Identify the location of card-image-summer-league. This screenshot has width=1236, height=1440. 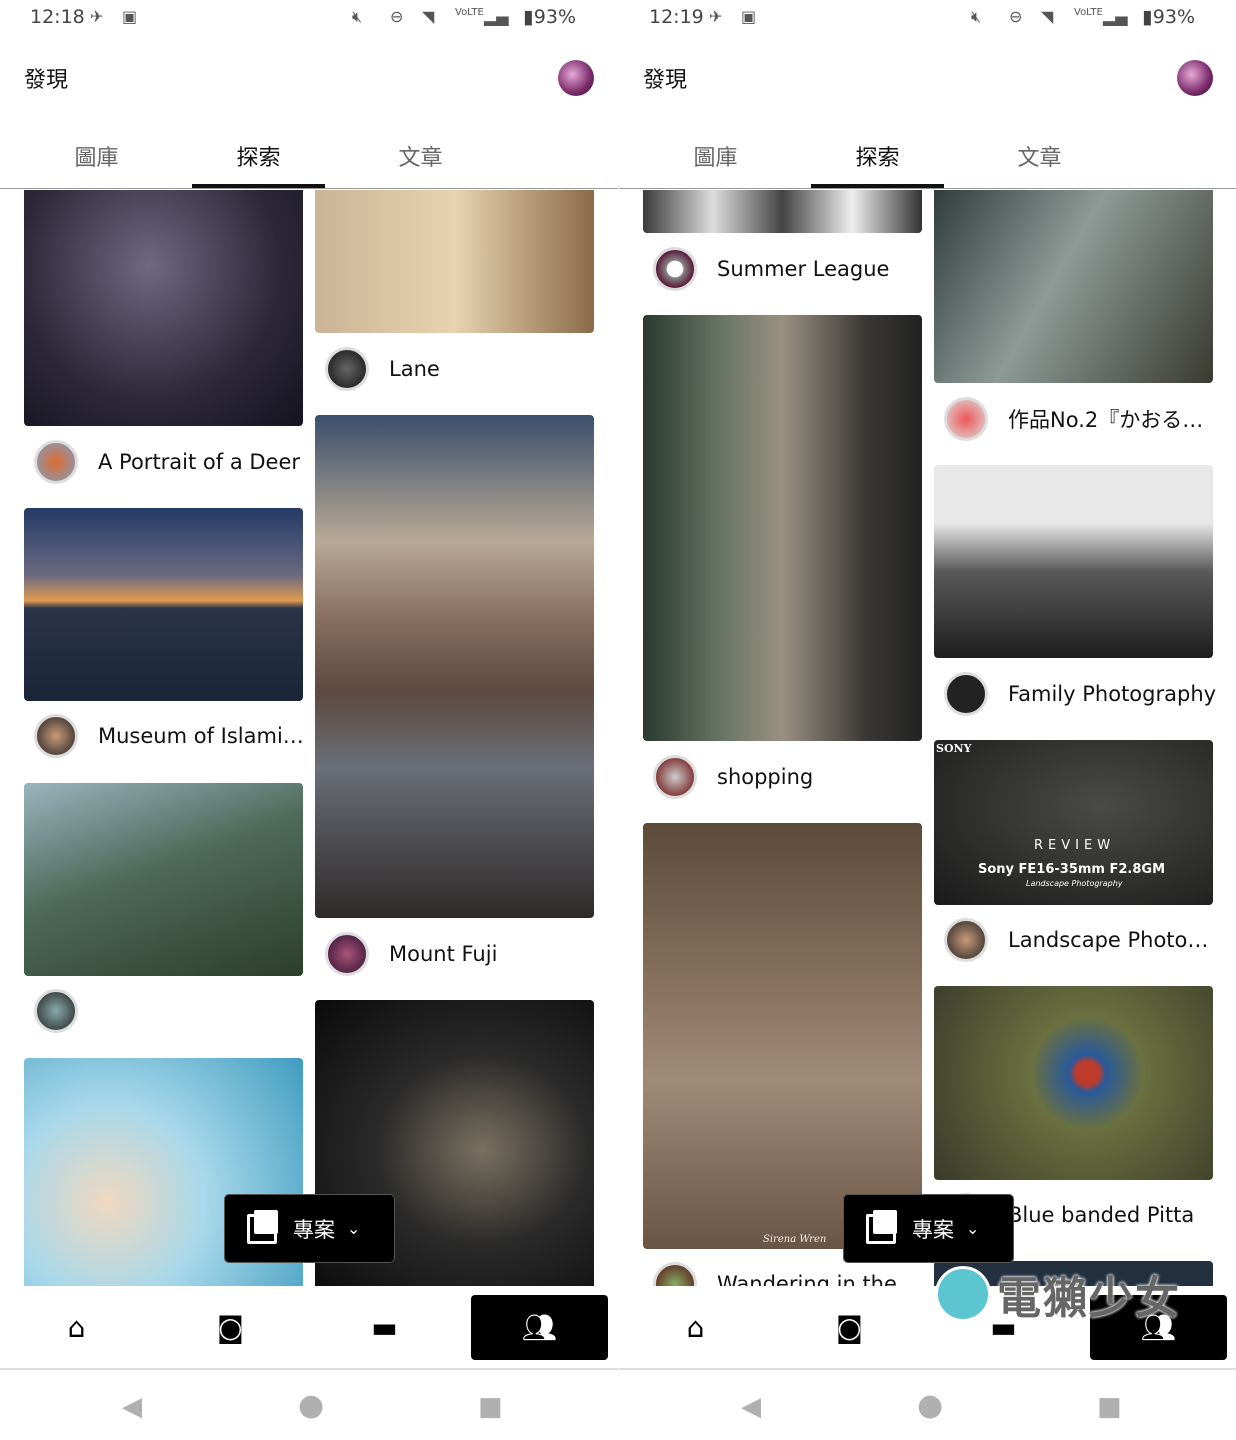
(782, 211).